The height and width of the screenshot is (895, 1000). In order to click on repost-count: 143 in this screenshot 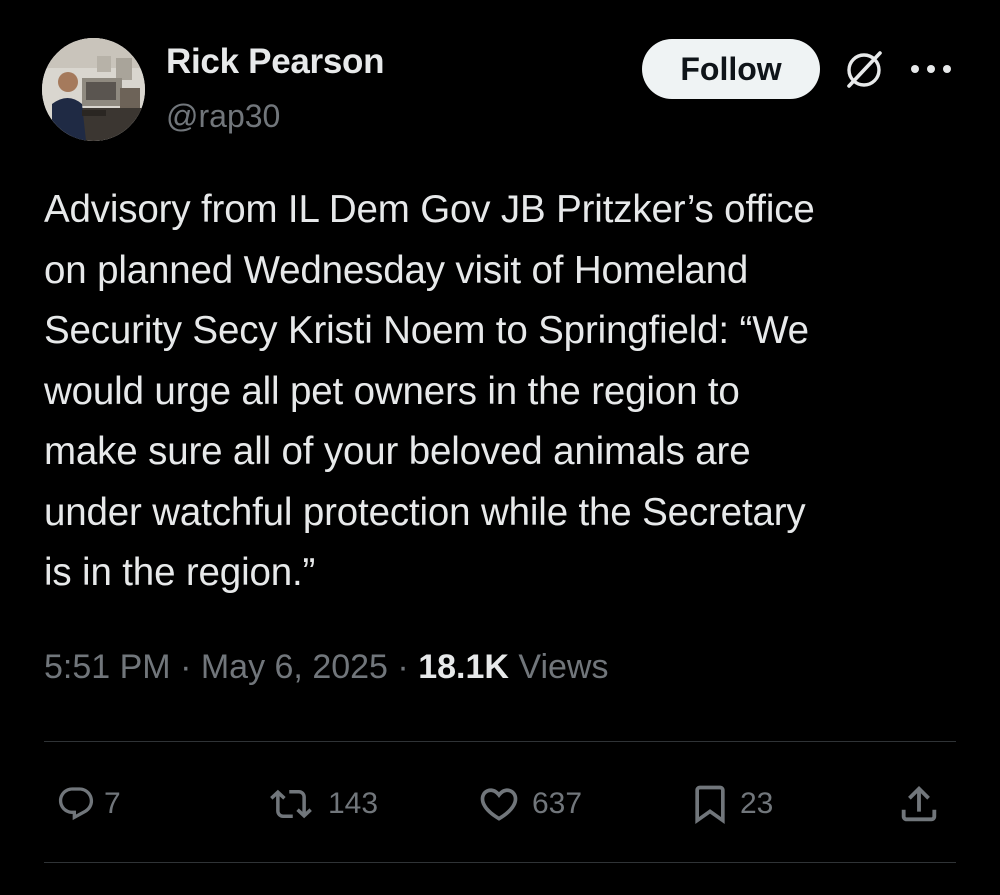, I will do `click(353, 803)`.